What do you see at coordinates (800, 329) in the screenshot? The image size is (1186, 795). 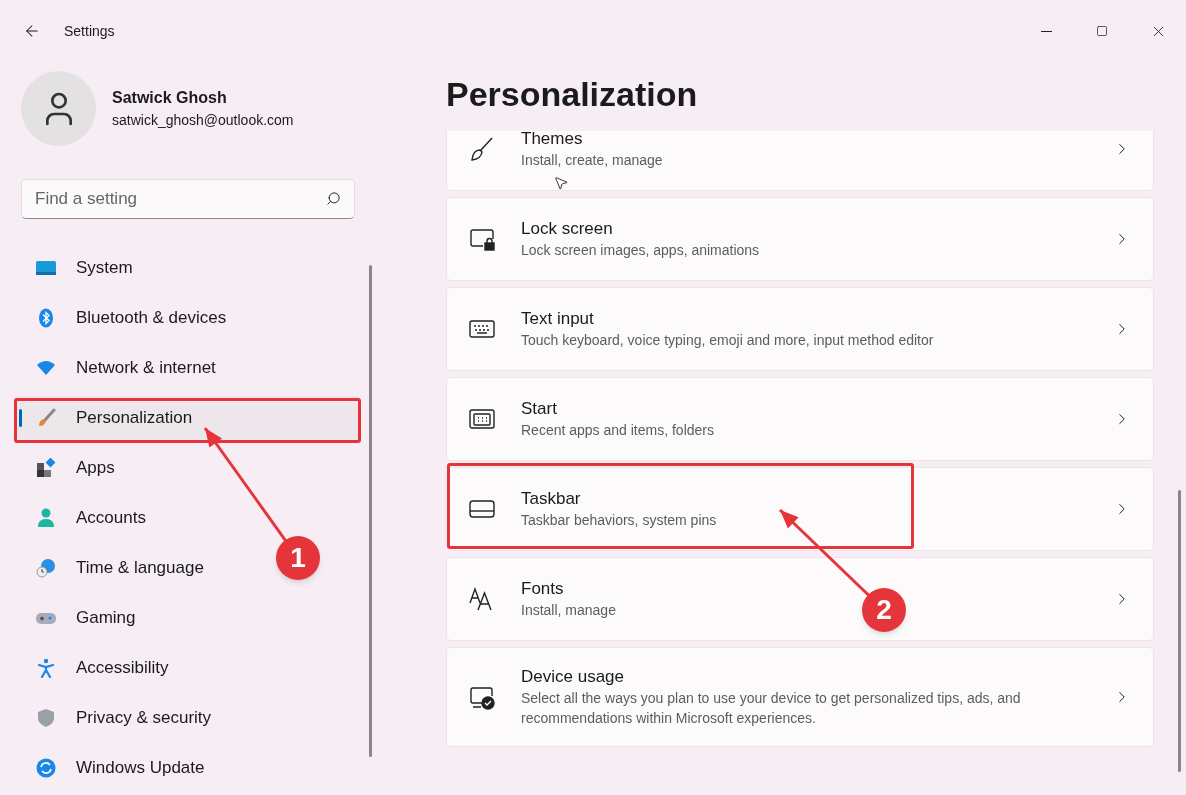 I see `settings-card: Text input Touch keyboard, voice typing, emoji and more, input method editor` at bounding box center [800, 329].